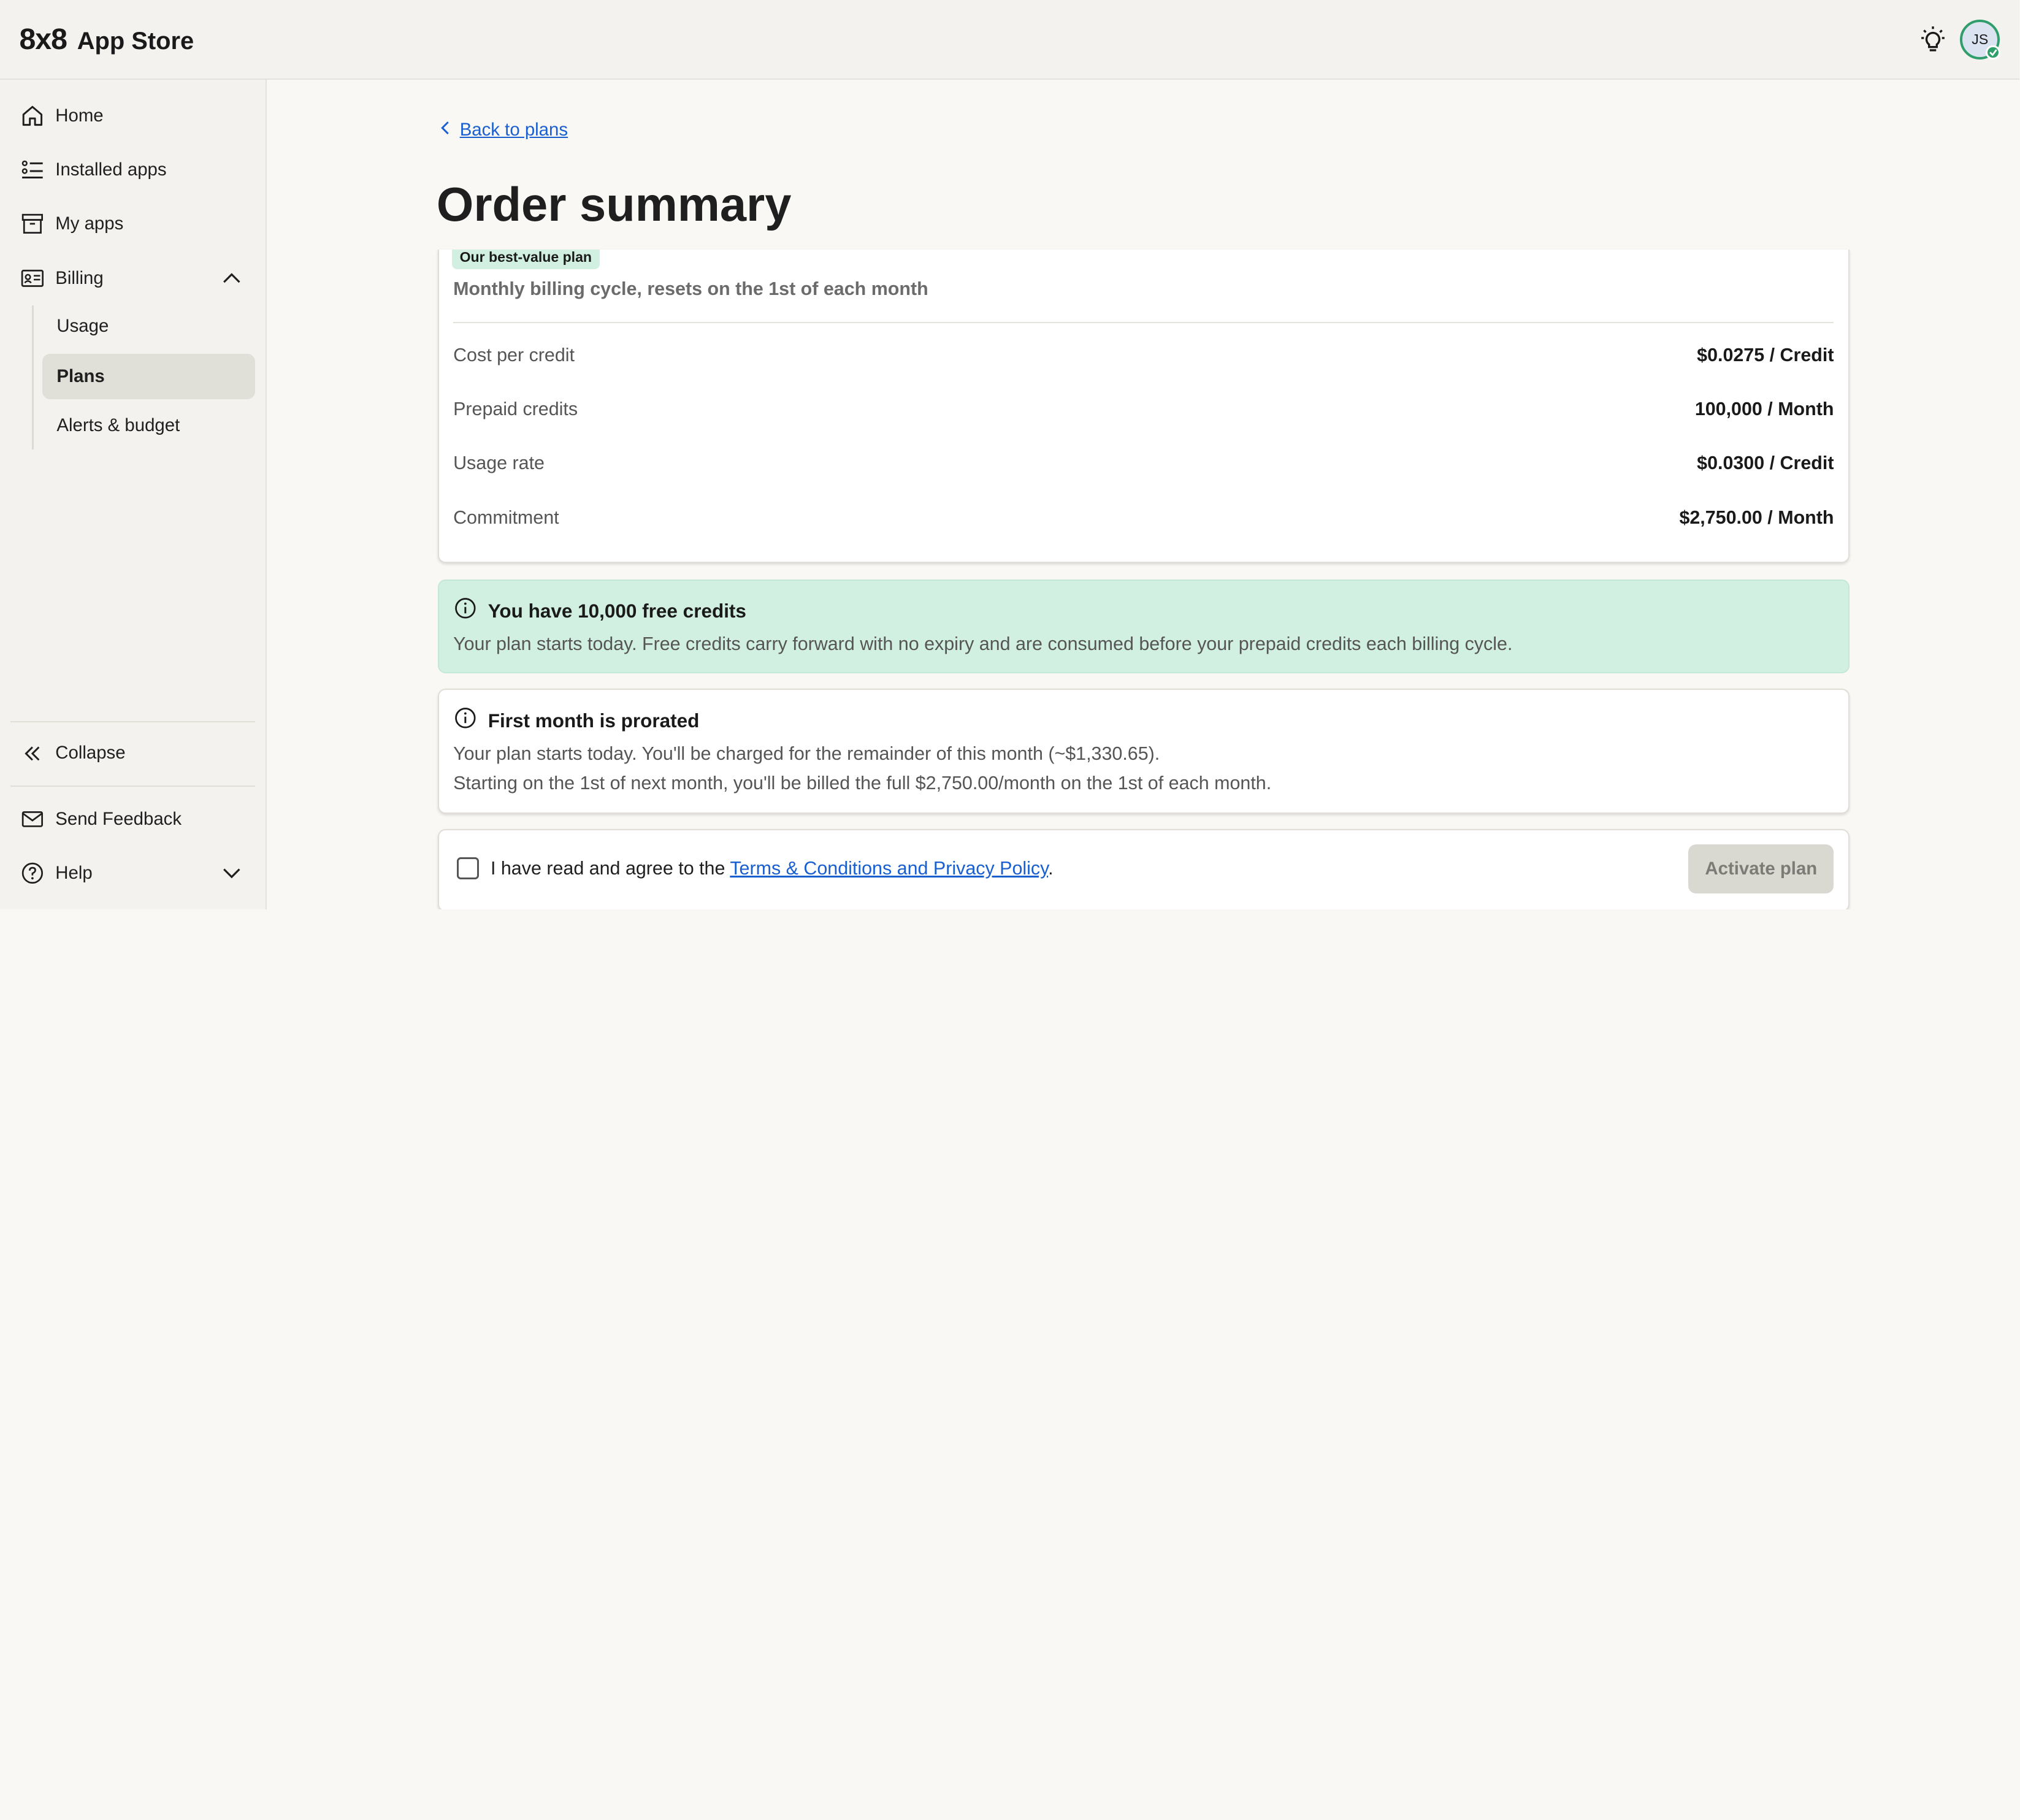 Image resolution: width=2020 pixels, height=1820 pixels. What do you see at coordinates (148, 327) in the screenshot?
I see `sidebar-subitem-usage: Usage` at bounding box center [148, 327].